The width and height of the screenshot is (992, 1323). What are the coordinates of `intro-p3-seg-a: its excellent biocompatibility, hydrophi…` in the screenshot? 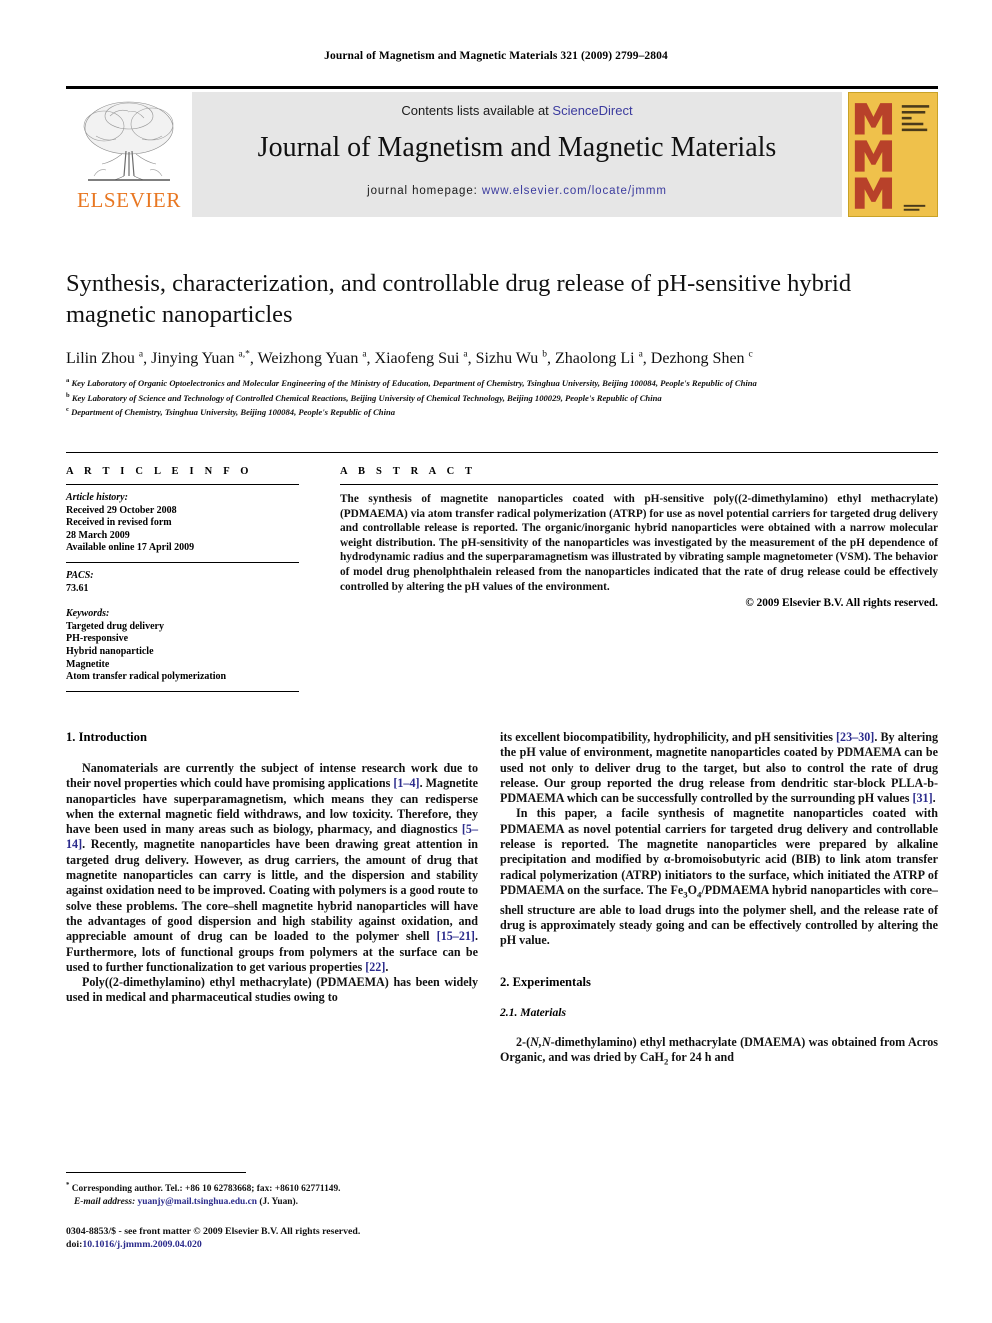 It's located at (668, 737).